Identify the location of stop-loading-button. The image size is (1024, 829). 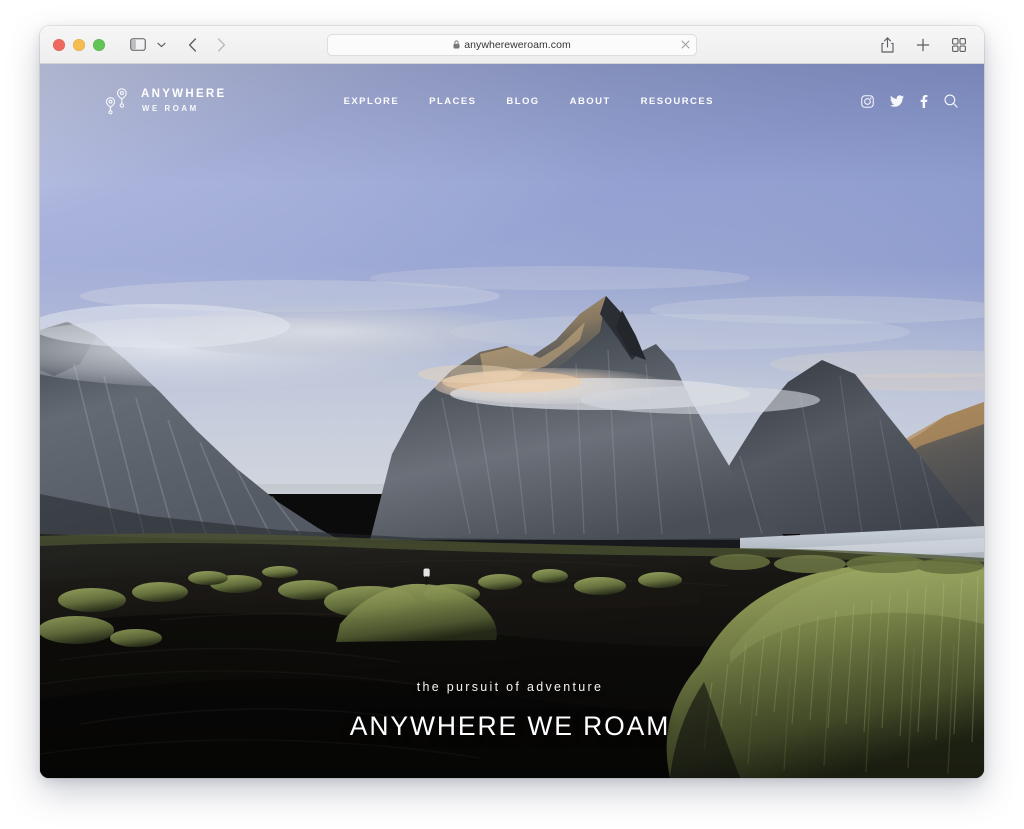
(685, 44).